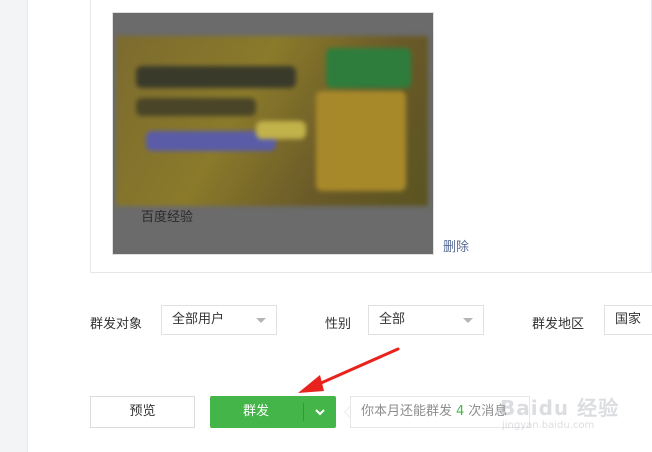  Describe the element at coordinates (560, 408) in the screenshot. I see `watermark-brand: Baidu 经验` at that location.